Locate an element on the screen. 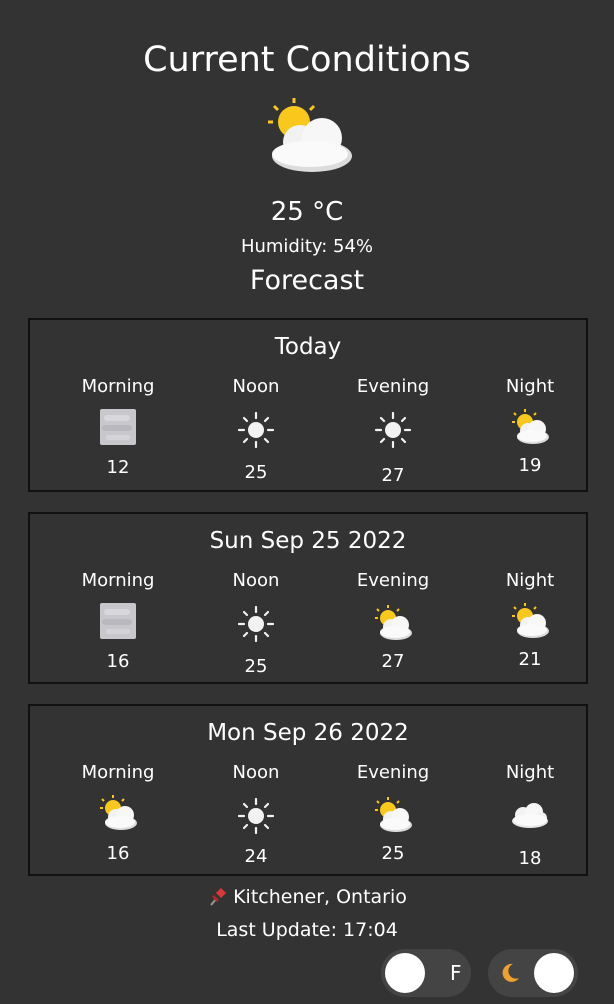 The height and width of the screenshot is (1004, 614). unit-toggle: F is located at coordinates (426, 973).